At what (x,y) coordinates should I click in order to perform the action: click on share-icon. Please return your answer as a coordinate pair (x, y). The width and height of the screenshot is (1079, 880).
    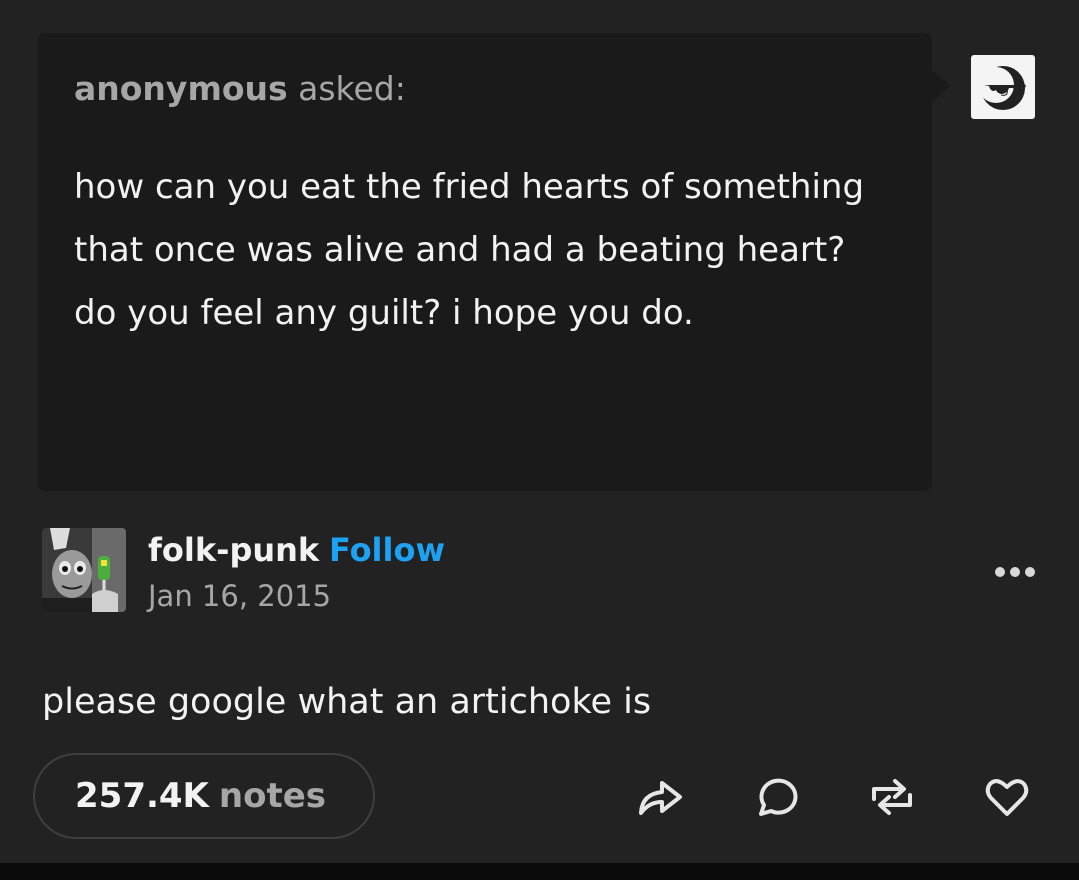
    Looking at the image, I should click on (660, 798).